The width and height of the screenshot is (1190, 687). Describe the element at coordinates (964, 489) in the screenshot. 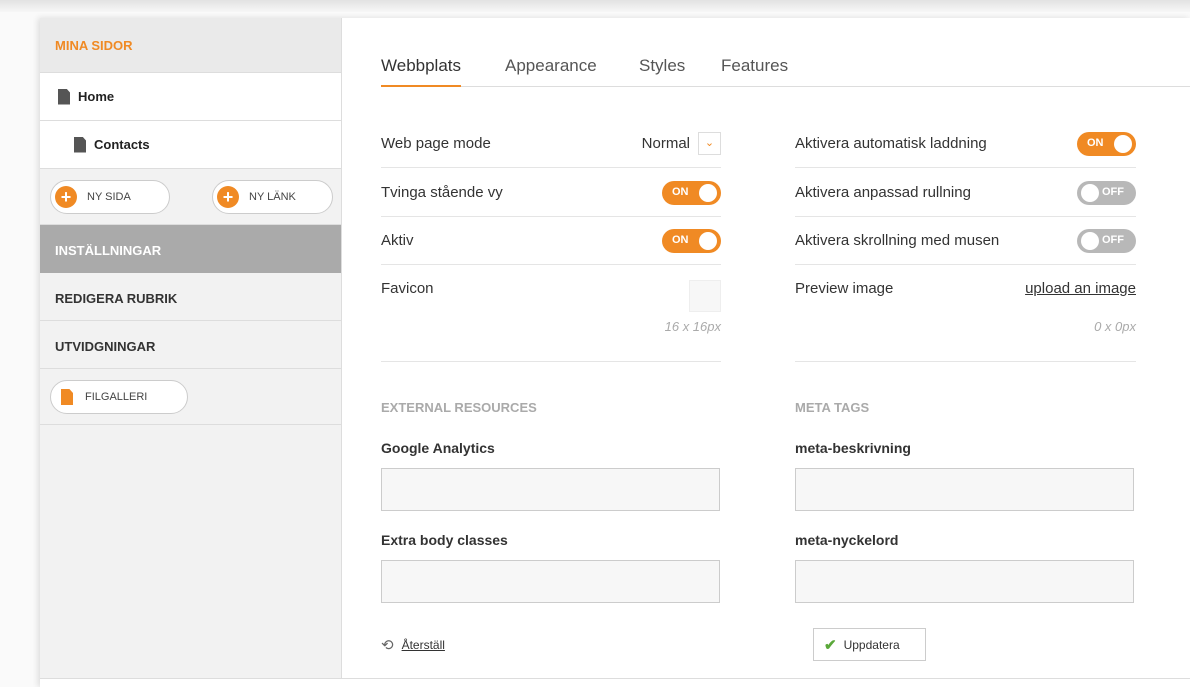

I see `meta-description-input` at that location.